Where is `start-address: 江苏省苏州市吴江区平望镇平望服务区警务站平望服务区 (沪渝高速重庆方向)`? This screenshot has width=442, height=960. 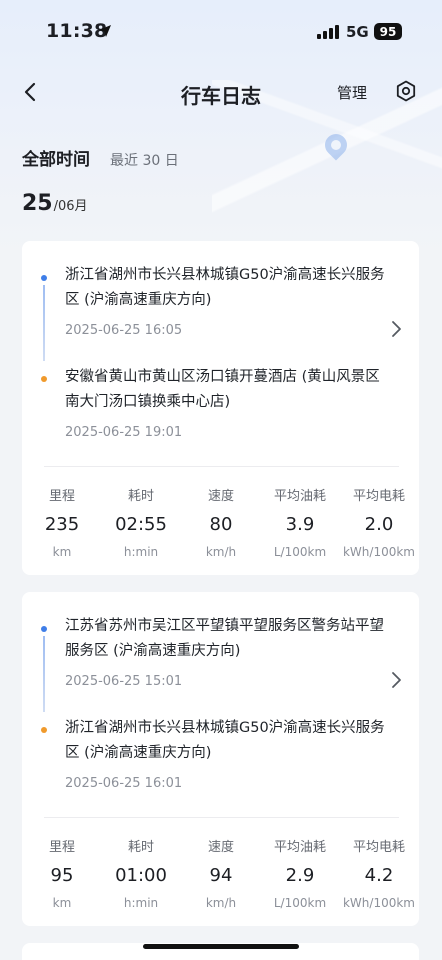 start-address: 江苏省苏州市吴江区平望镇平望服务区警务站平望服务区 (沪渝高速重庆方向) is located at coordinates (224, 638).